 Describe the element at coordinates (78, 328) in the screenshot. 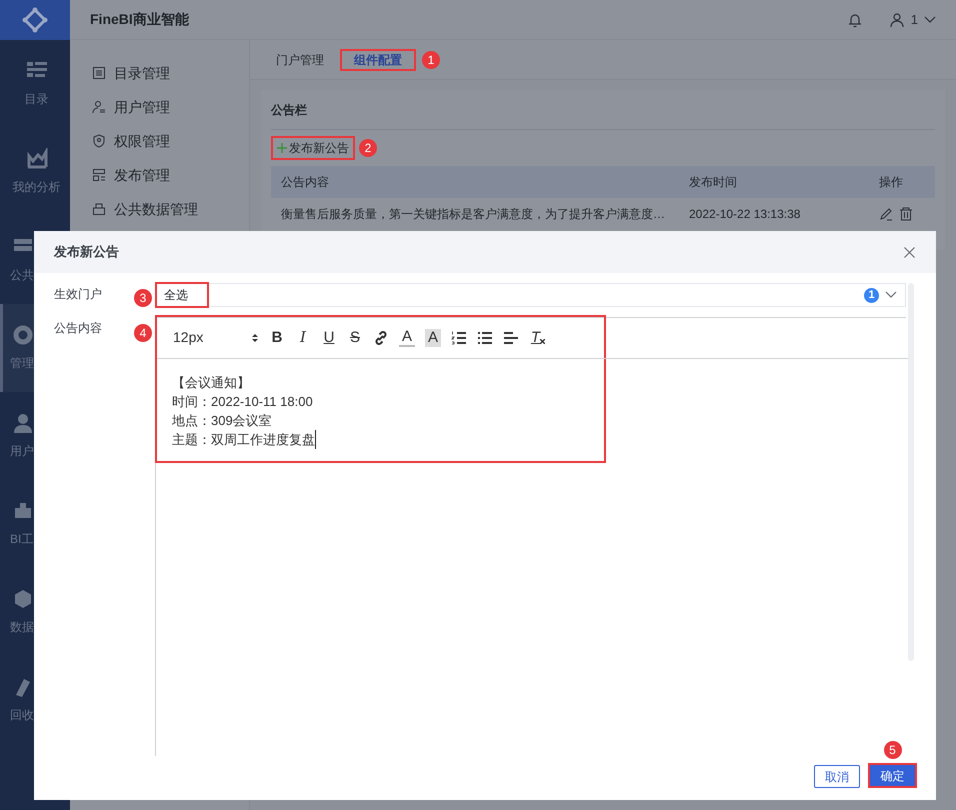

I see `field-label: 公告内容` at that location.